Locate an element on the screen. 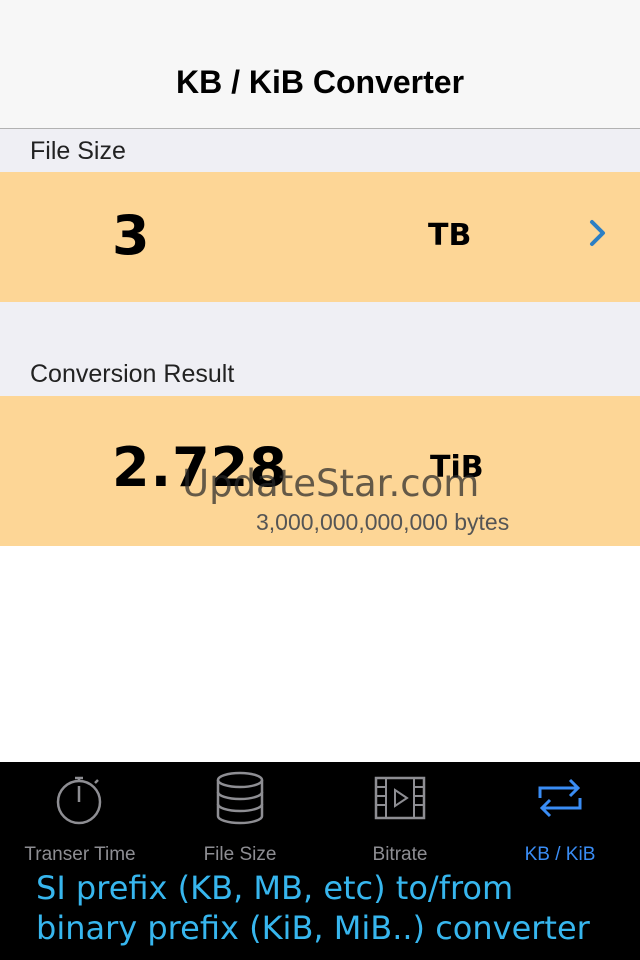  result-bytes: 3,000,000,000,000 bytes is located at coordinates (383, 522).